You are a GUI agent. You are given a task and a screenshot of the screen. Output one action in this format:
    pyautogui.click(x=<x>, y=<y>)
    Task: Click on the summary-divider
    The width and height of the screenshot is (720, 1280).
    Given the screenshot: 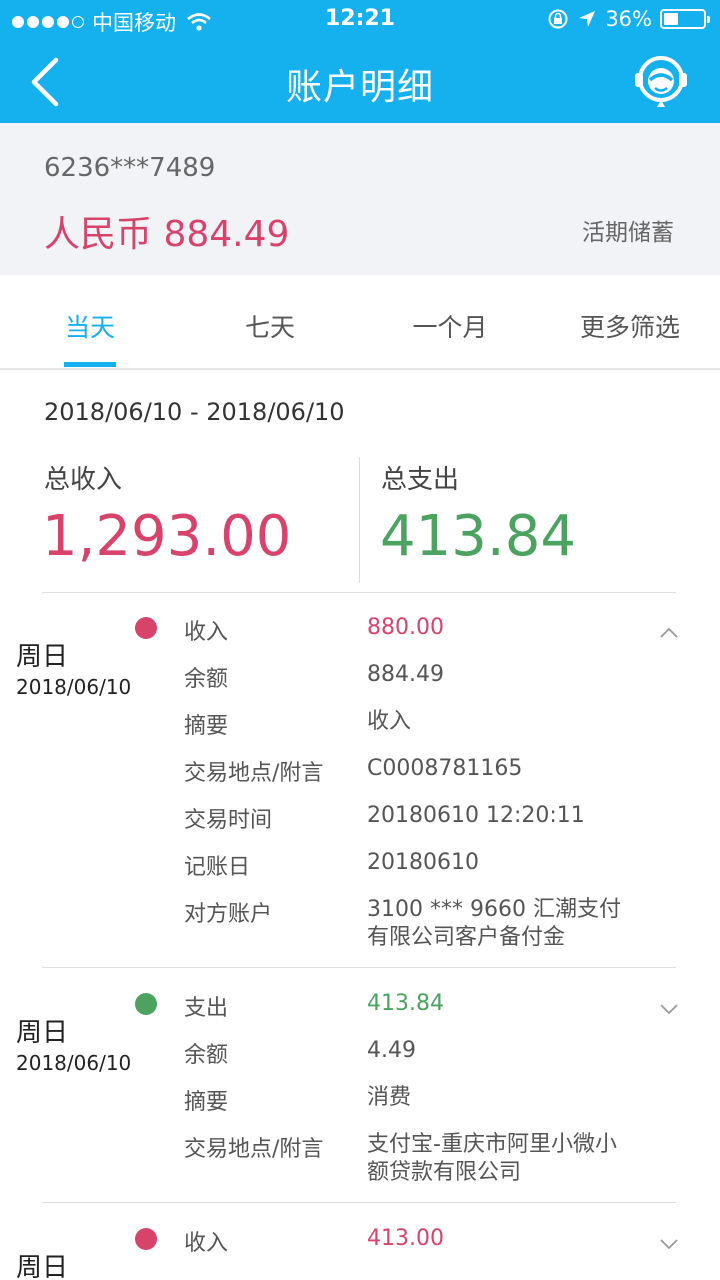 What is the action you would take?
    pyautogui.click(x=359, y=520)
    